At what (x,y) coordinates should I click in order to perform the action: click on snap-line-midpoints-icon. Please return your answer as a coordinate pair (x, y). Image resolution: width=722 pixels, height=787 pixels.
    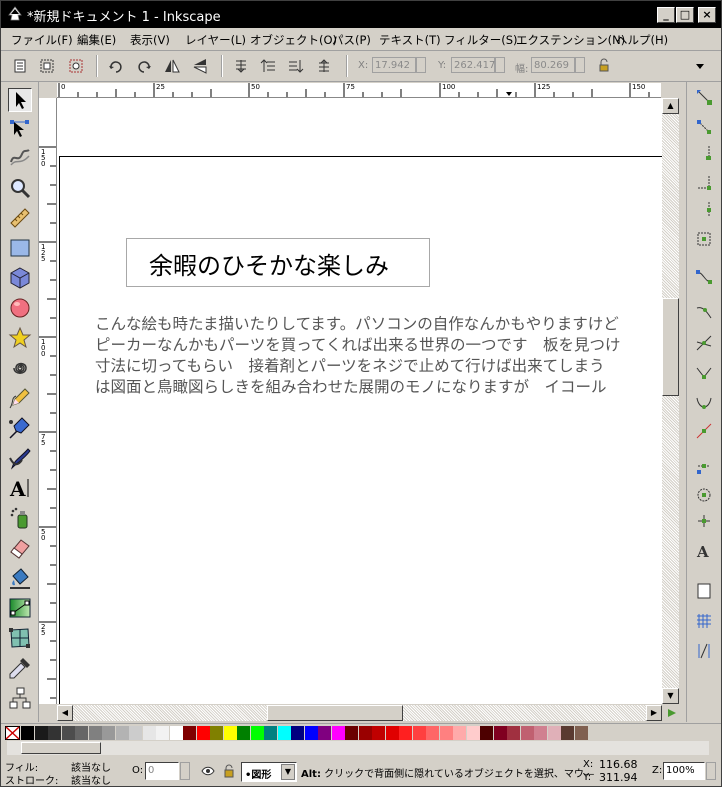
    Looking at the image, I should click on (704, 431).